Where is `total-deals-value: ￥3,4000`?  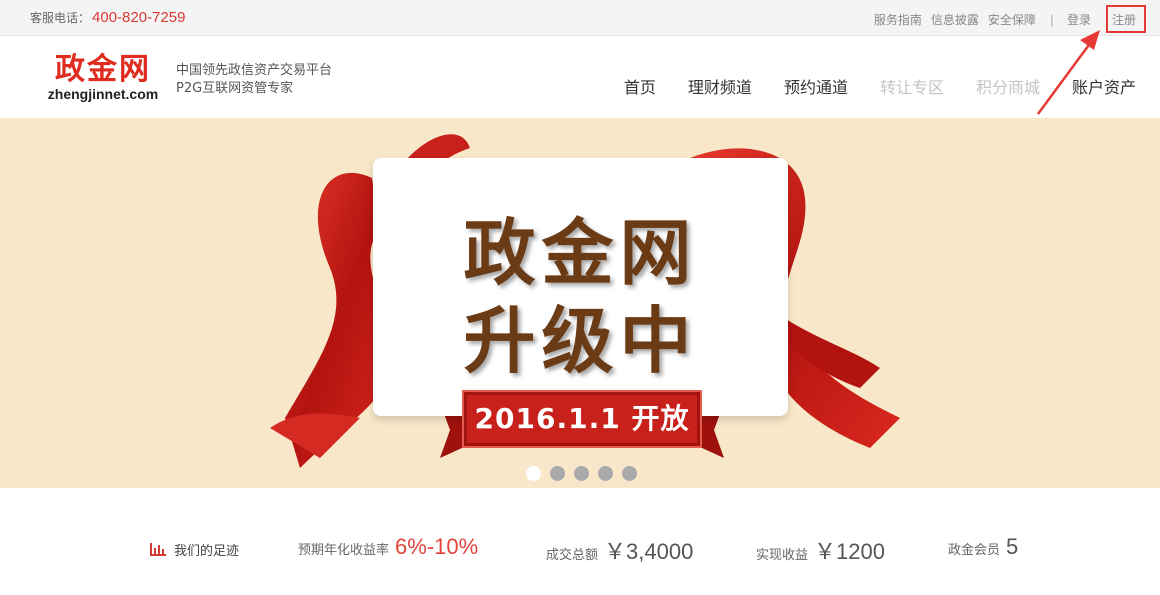 total-deals-value: ￥3,4000 is located at coordinates (649, 551).